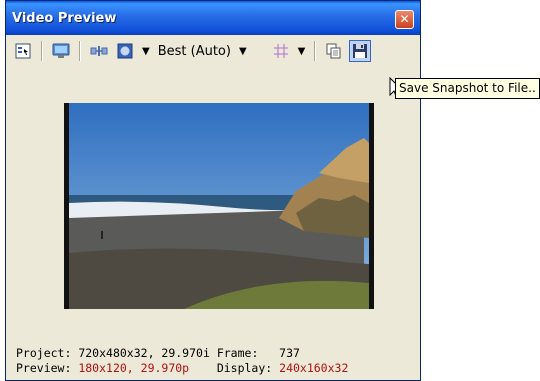 The height and width of the screenshot is (381, 540). I want to click on frame-value: 737, so click(289, 353).